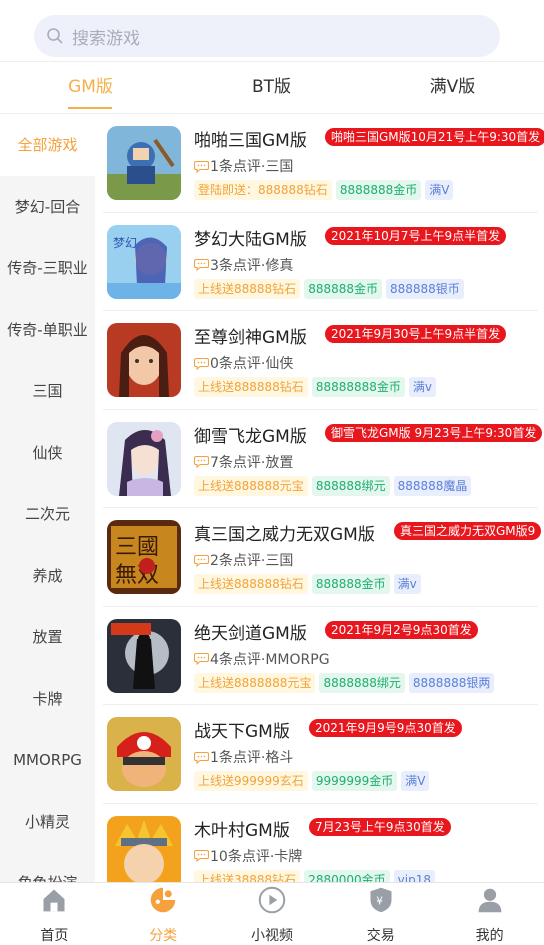  I want to click on svg-text: 梦幻, so click(125, 243).